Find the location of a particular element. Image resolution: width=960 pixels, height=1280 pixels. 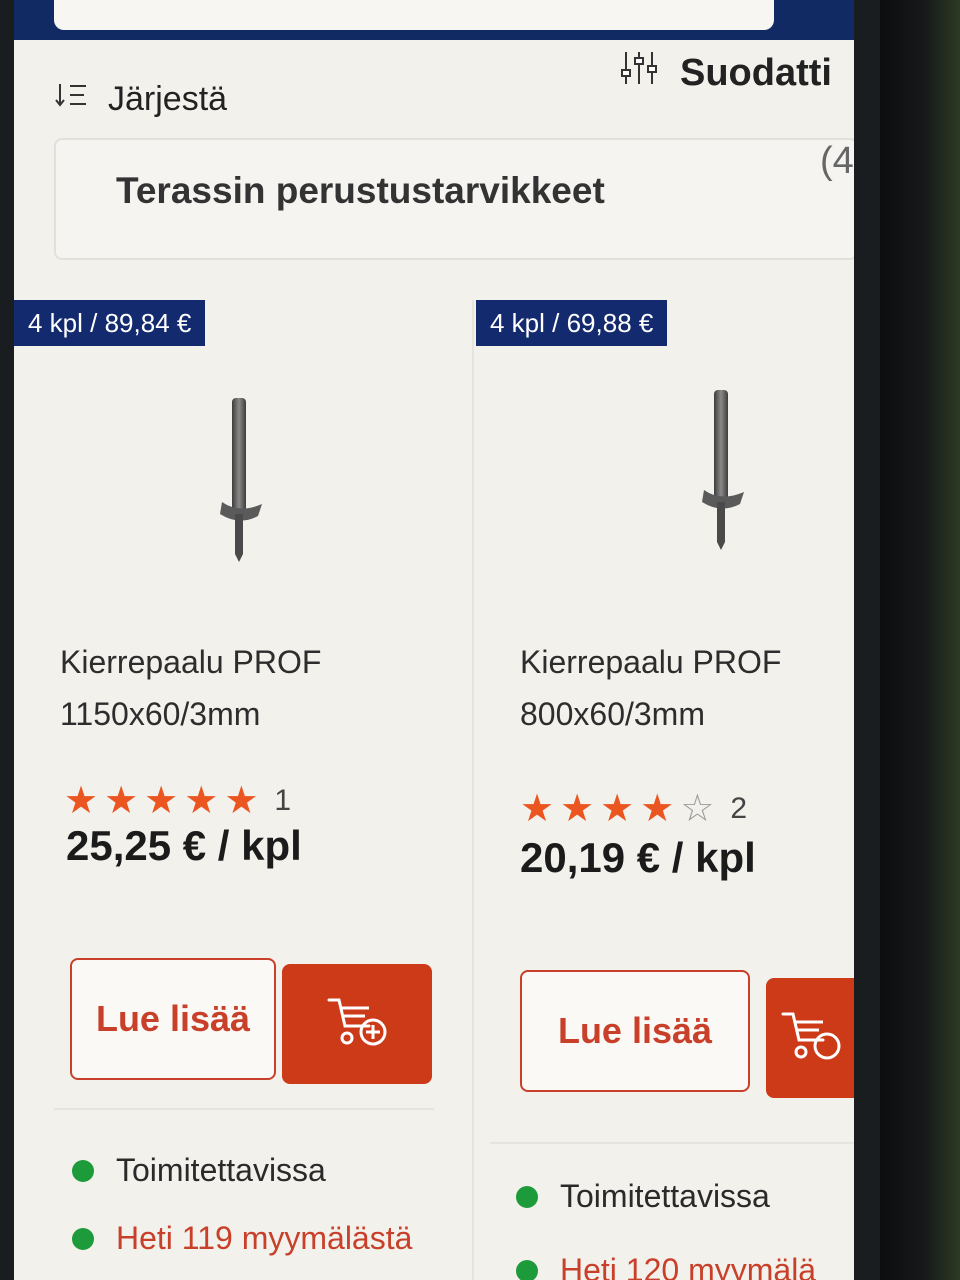

rating-count: 1 is located at coordinates (283, 800).